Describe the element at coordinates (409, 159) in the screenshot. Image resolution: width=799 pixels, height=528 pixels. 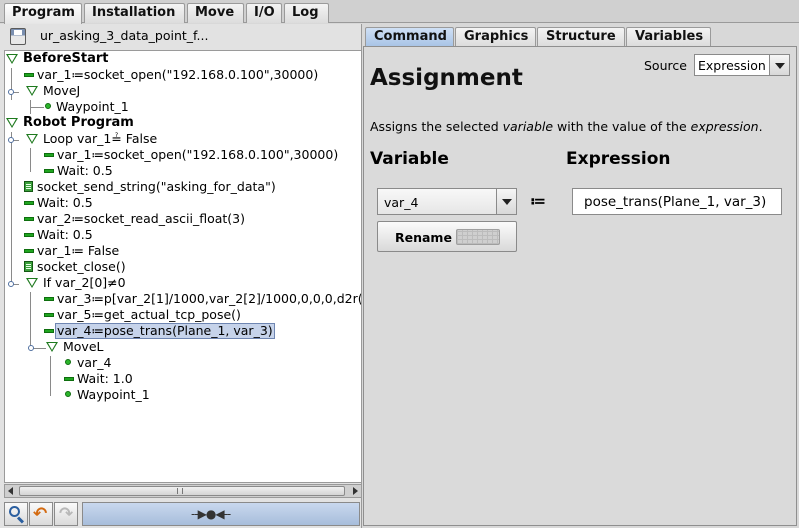
I see `variable-heading: Variable` at that location.